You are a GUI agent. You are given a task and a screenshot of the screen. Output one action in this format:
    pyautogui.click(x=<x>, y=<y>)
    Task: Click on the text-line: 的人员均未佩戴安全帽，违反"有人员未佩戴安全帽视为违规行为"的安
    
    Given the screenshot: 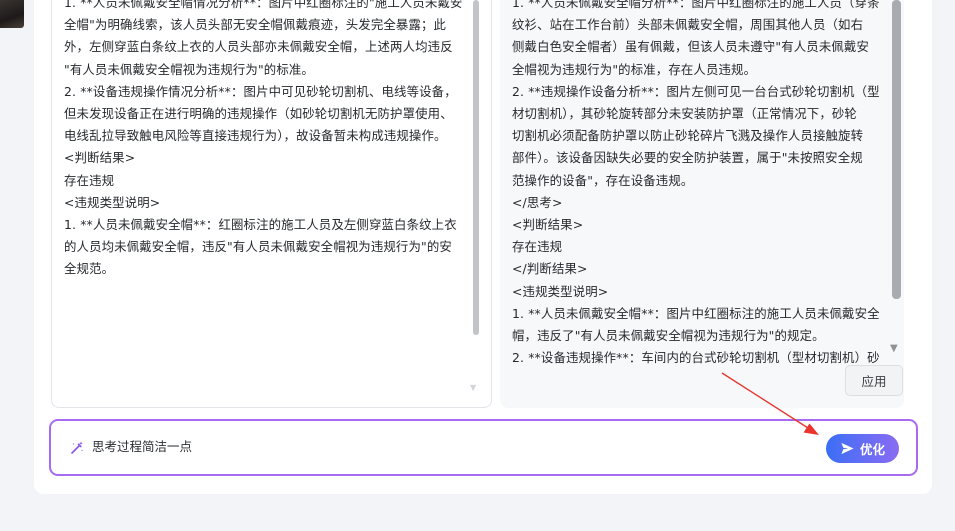 What is the action you would take?
    pyautogui.click(x=258, y=247)
    